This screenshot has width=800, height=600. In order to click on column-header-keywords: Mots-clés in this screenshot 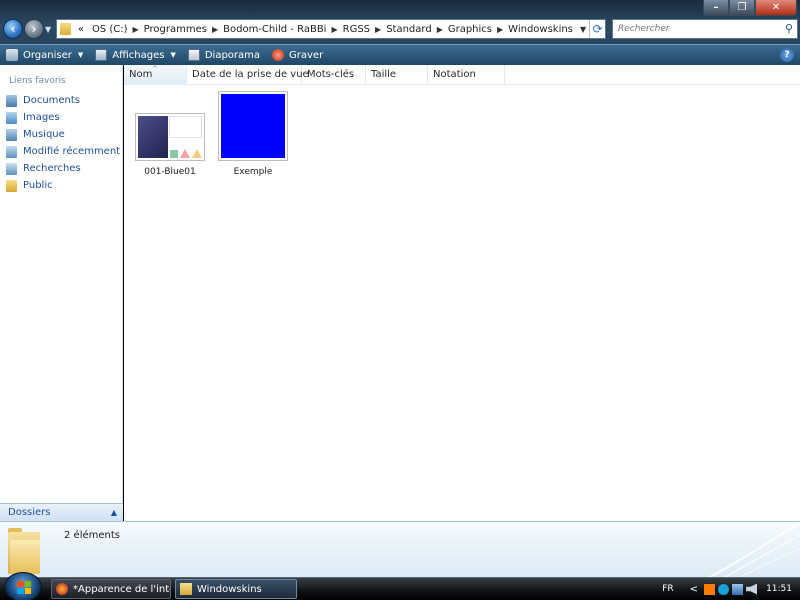, I will do `click(334, 75)`.